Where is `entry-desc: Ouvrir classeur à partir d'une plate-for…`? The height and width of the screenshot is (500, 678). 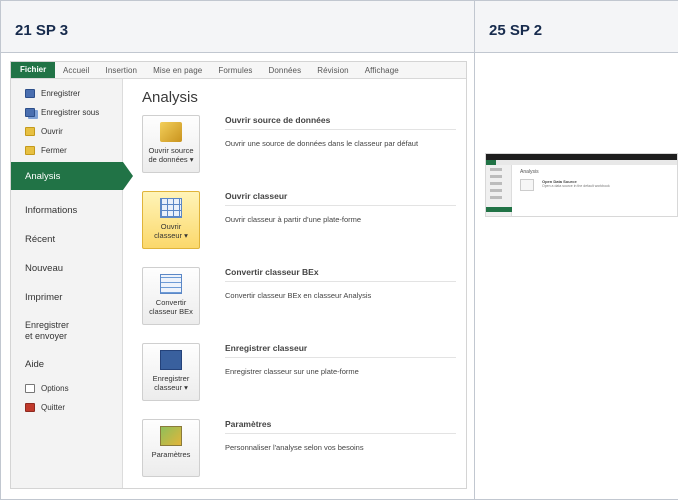 entry-desc: Ouvrir classeur à partir d'une plate-for… is located at coordinates (293, 219).